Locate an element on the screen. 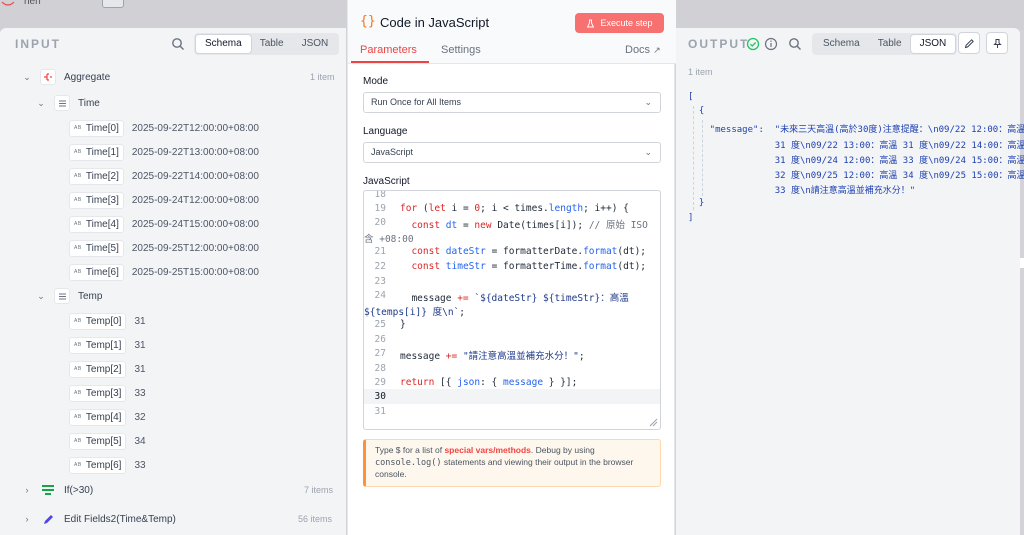 The height and width of the screenshot is (535, 1024). list-item: A B Temp[2] 31 is located at coordinates (107, 369).